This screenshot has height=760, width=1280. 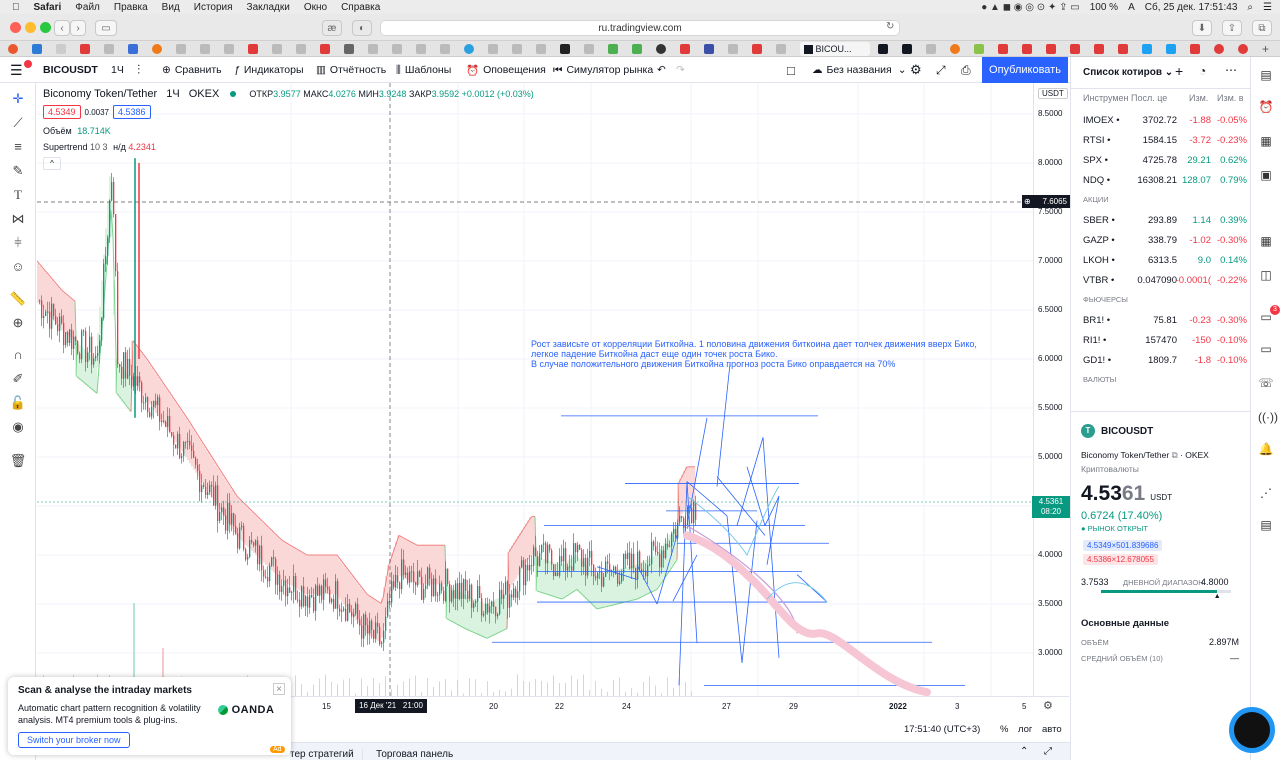 What do you see at coordinates (1266, 449) in the screenshot?
I see `notifications-bell-icon: 🔔` at bounding box center [1266, 449].